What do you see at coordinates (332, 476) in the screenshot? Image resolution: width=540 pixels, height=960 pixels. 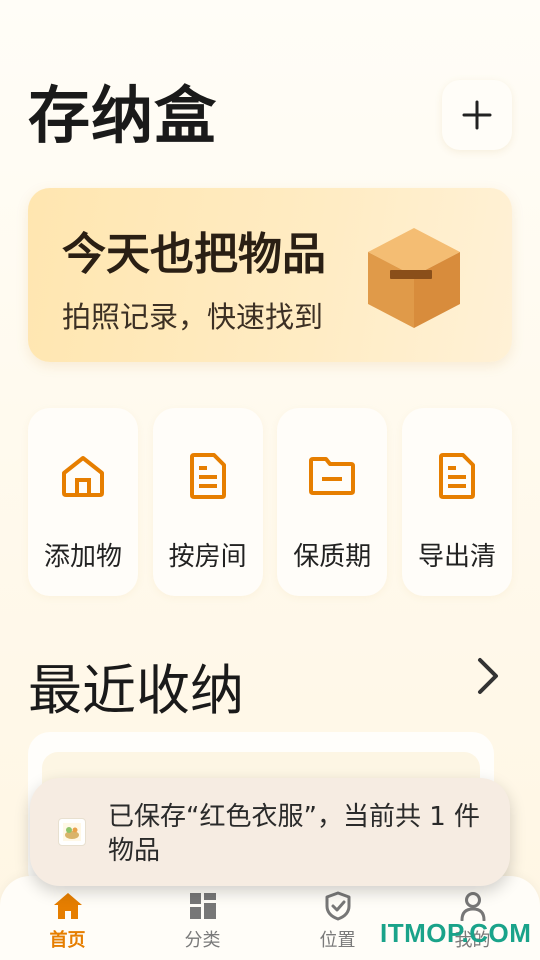 I see `folder-icon` at bounding box center [332, 476].